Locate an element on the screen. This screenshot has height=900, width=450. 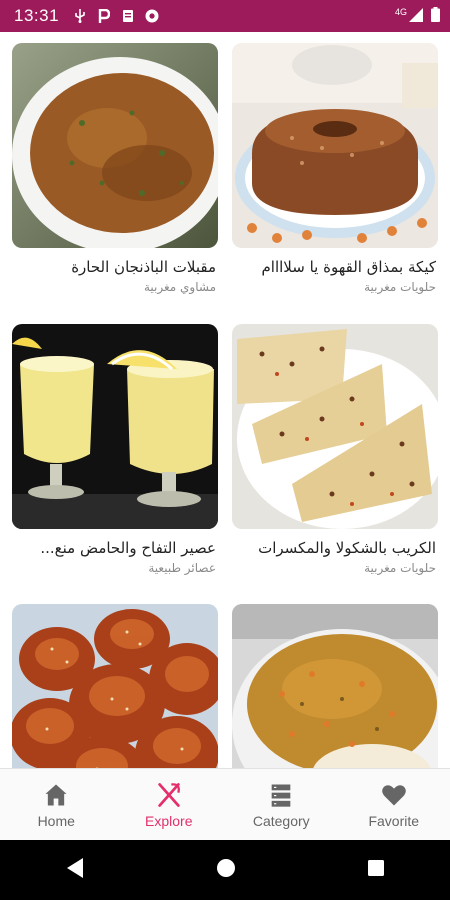
system-status-icons: 4G is located at coordinates (417, 16).